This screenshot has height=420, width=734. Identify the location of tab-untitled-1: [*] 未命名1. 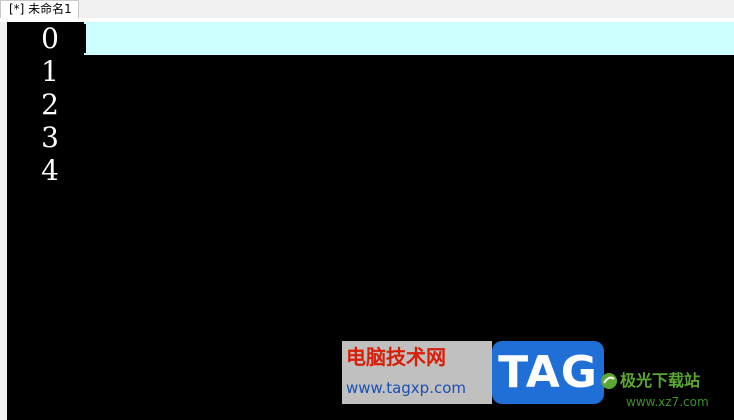
(39, 9).